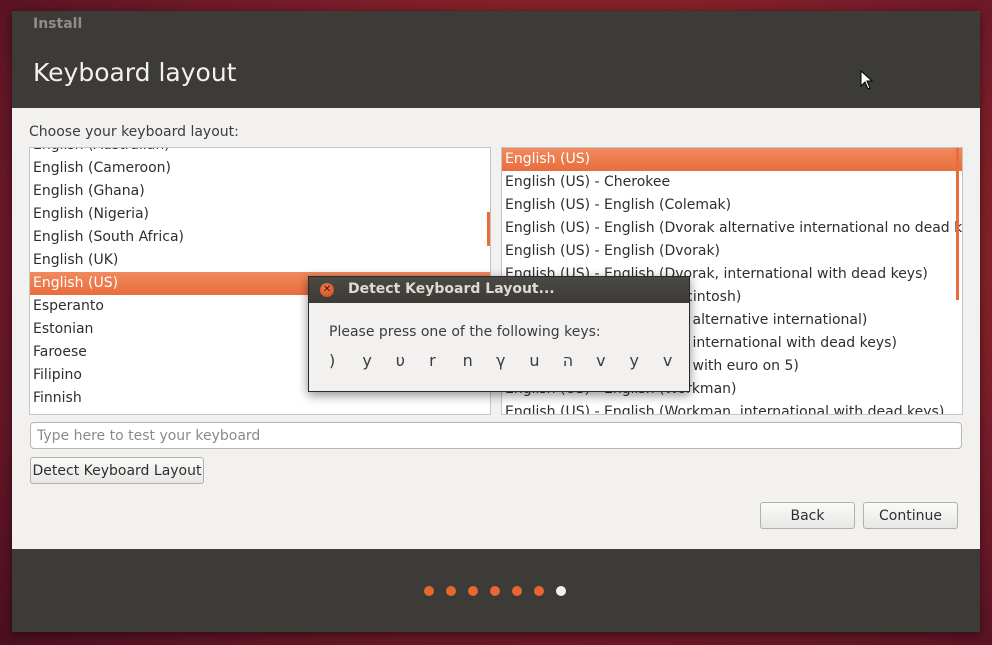 The height and width of the screenshot is (645, 992). I want to click on footer-bar, so click(496, 590).